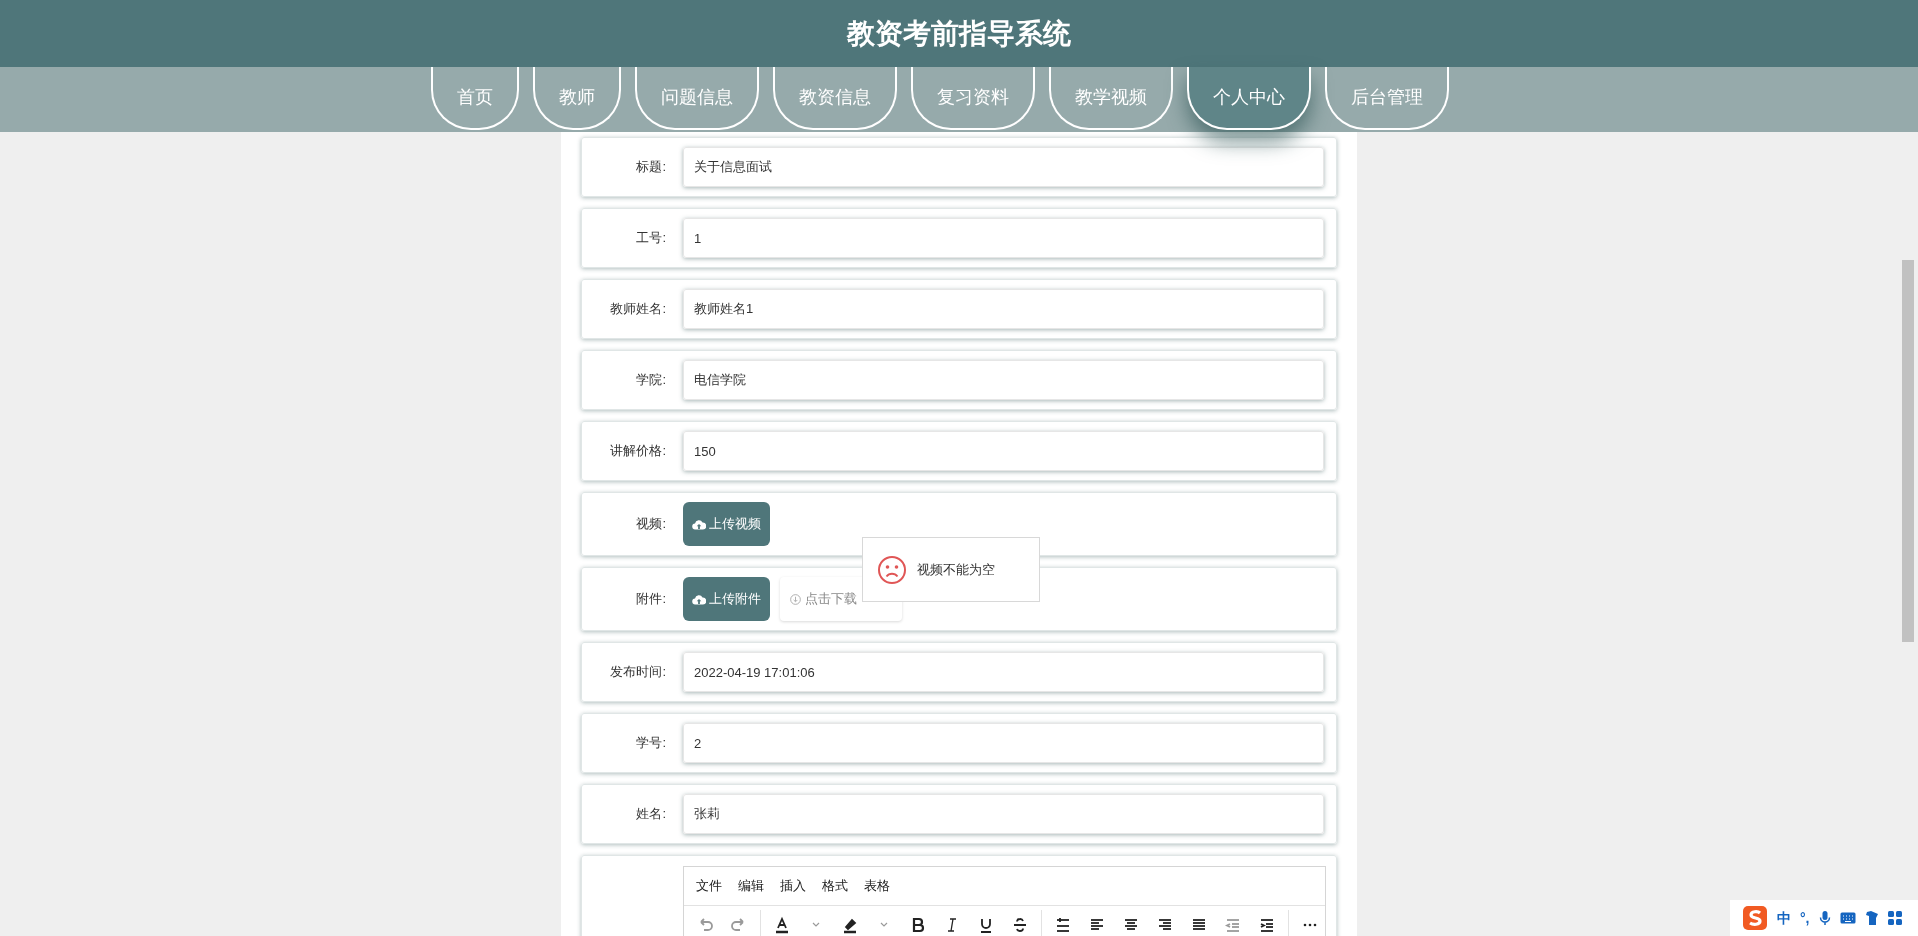 The height and width of the screenshot is (936, 1918). What do you see at coordinates (1249, 98) in the screenshot?
I see `nav-tab: 个人中心` at bounding box center [1249, 98].